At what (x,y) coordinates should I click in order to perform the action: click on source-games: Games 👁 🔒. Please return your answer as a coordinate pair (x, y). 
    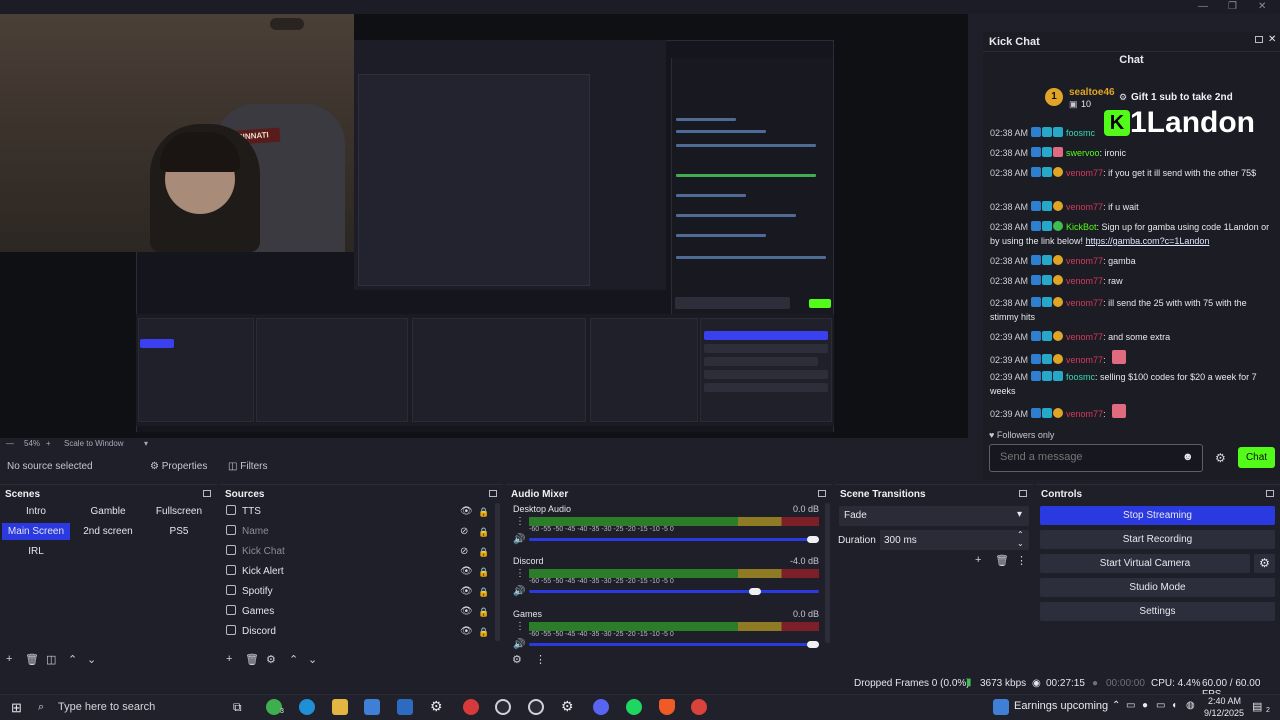
    Looking at the image, I should click on (359, 612).